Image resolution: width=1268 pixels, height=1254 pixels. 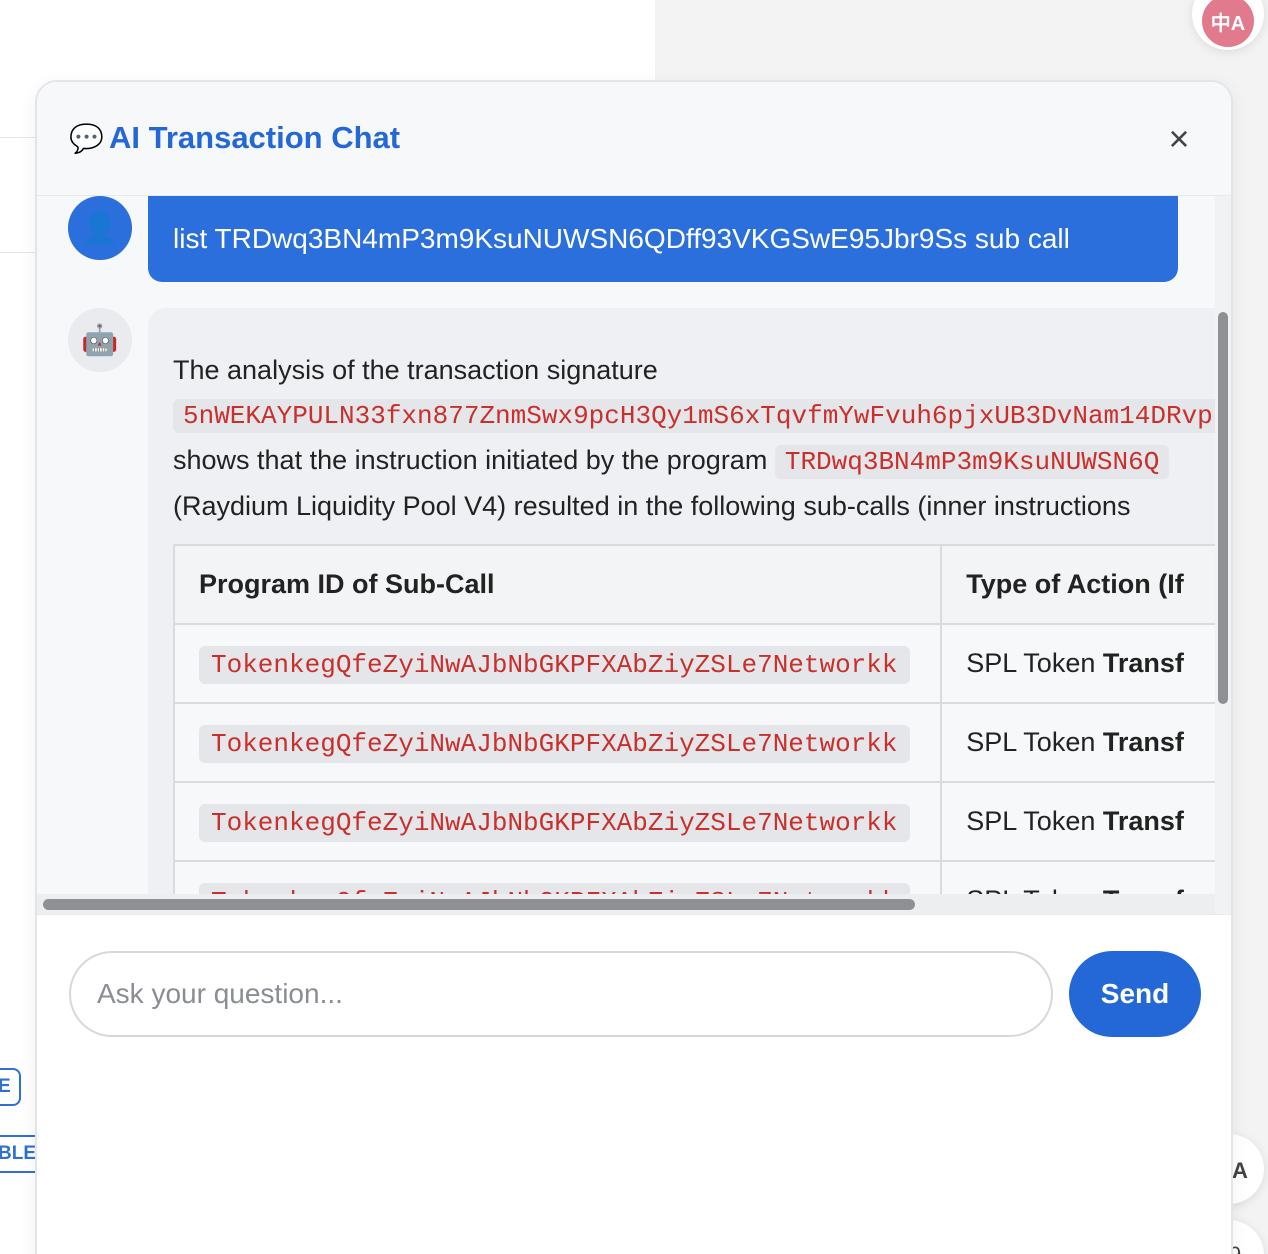 What do you see at coordinates (561, 994) in the screenshot?
I see `question-input` at bounding box center [561, 994].